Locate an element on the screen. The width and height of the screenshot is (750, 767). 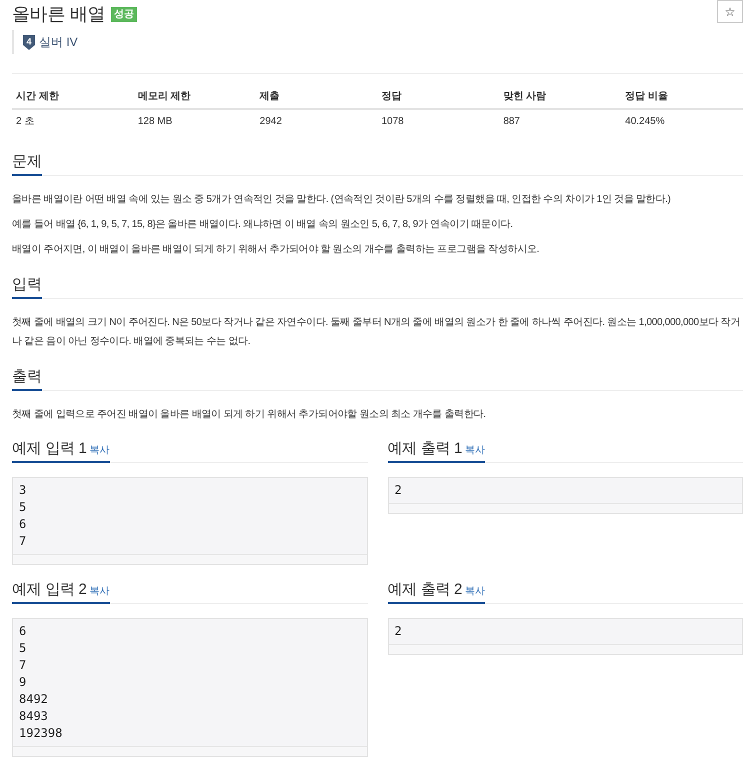
favorite-button: ☆ is located at coordinates (730, 11).